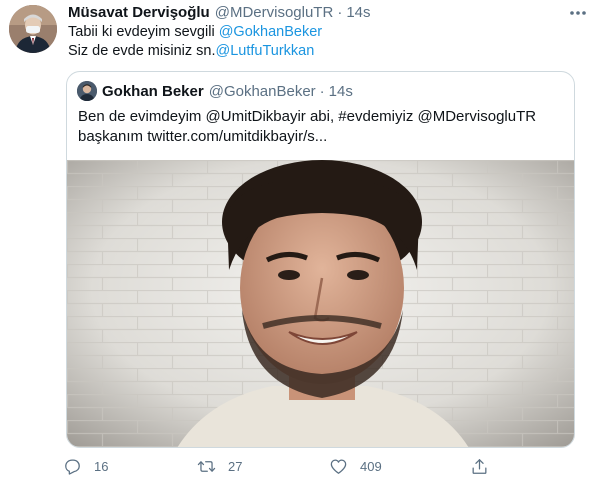 This screenshot has height=489, width=597. Describe the element at coordinates (358, 13) in the screenshot. I see `tweet-timestamp: 14s` at that location.